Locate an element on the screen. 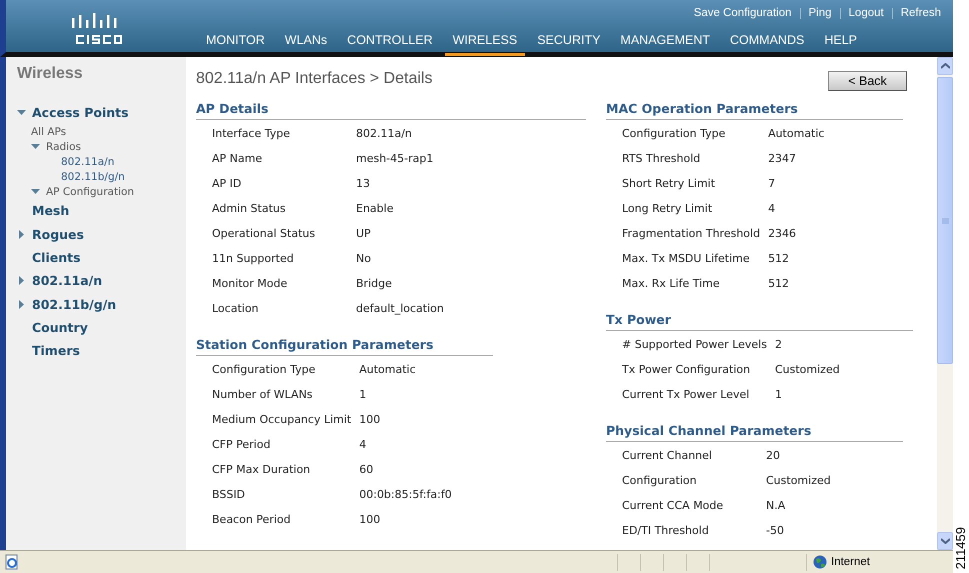 Image resolution: width=969 pixels, height=573 pixels. field-value: 13 is located at coordinates (363, 184).